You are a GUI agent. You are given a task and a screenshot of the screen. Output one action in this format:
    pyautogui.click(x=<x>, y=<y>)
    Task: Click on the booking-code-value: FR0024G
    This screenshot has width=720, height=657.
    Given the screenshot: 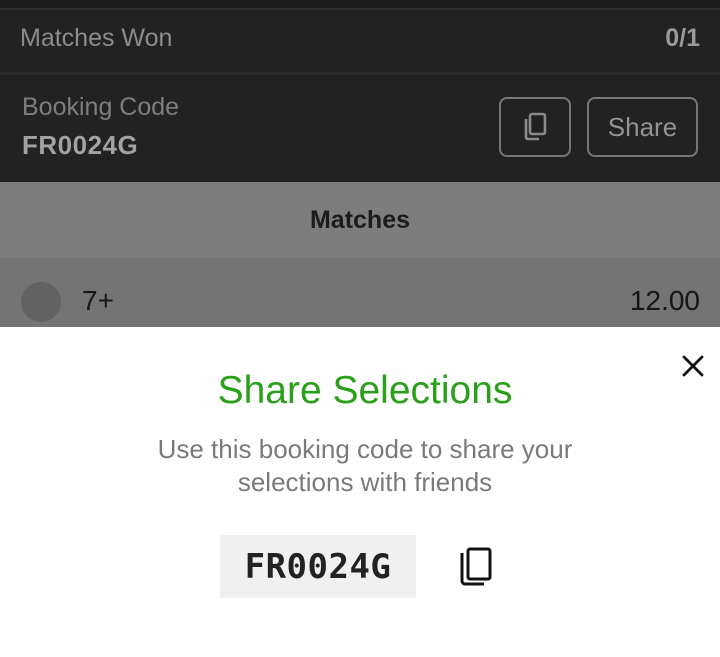 What is the action you would take?
    pyautogui.click(x=80, y=145)
    